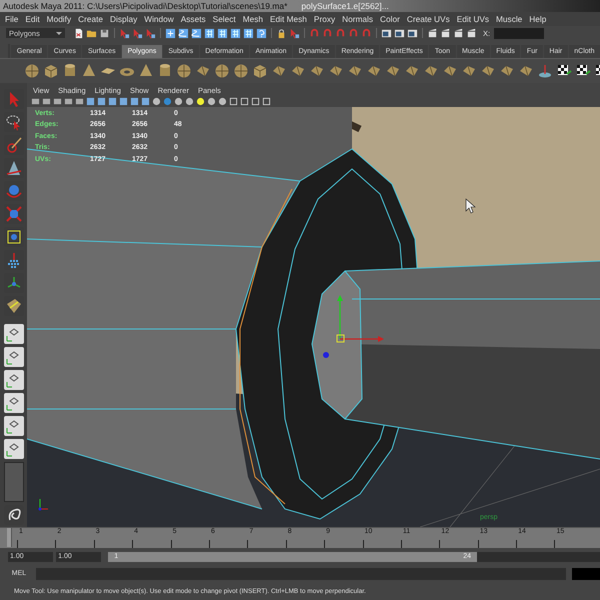 Image resolution: width=600 pixels, height=600 pixels. What do you see at coordinates (11, 19) in the screenshot?
I see `menu-item: File` at bounding box center [11, 19].